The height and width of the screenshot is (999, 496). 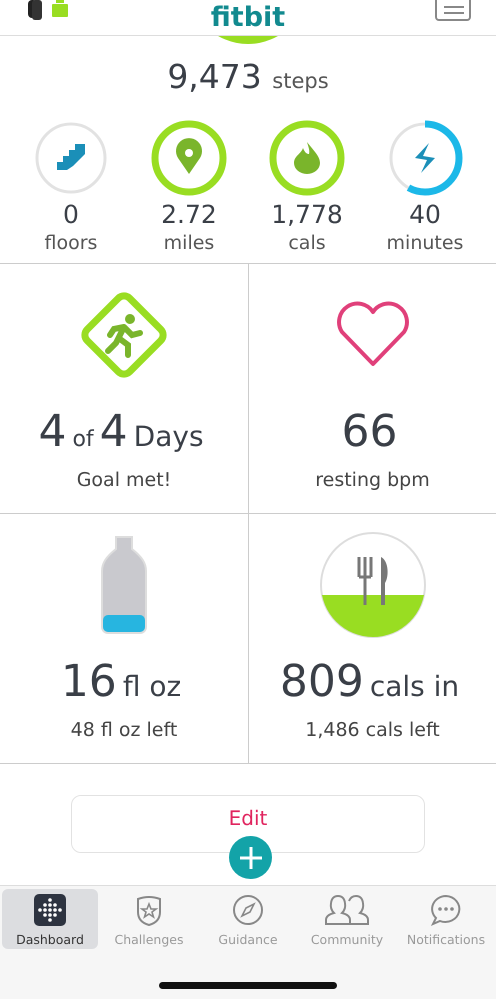 What do you see at coordinates (189, 215) in the screenshot?
I see `stat-value: 2.72` at bounding box center [189, 215].